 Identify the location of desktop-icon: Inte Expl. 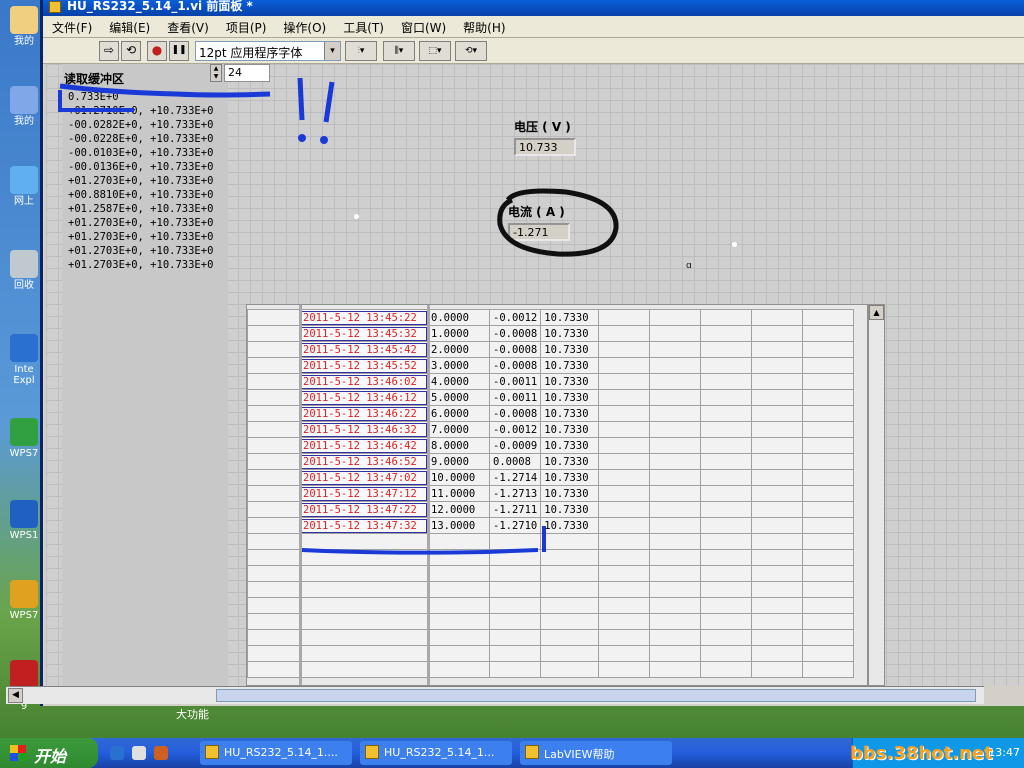
(24, 360).